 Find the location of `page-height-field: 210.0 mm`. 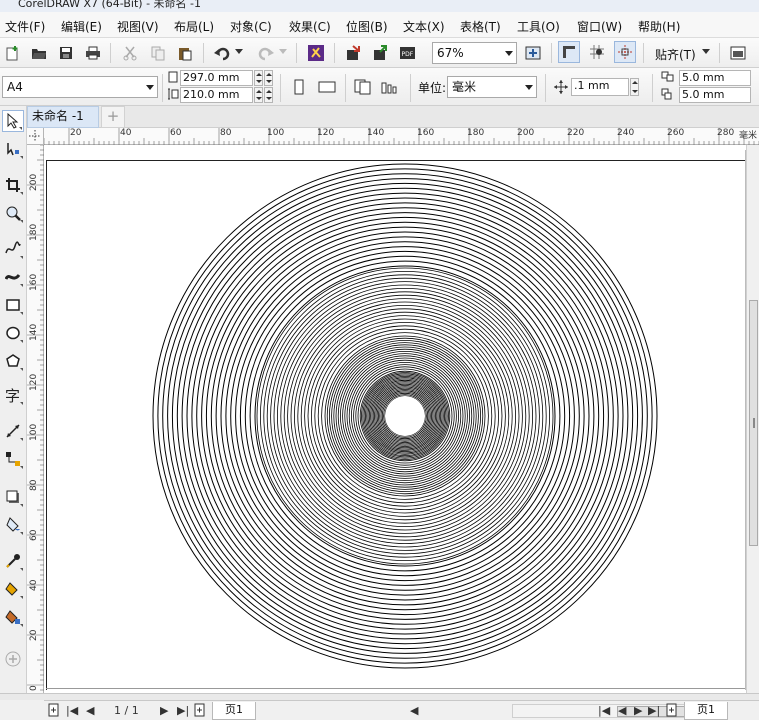

page-height-field: 210.0 mm is located at coordinates (216, 95).